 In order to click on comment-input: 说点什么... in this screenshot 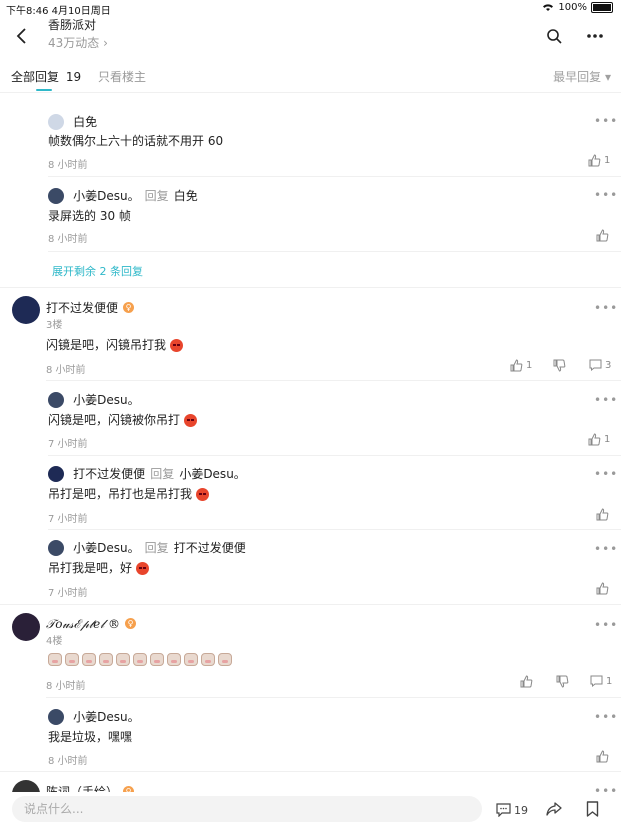, I will do `click(247, 809)`.